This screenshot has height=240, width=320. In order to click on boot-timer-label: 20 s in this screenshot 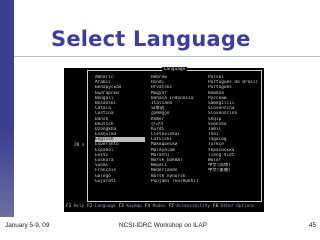, I will do `click(79, 145)`.